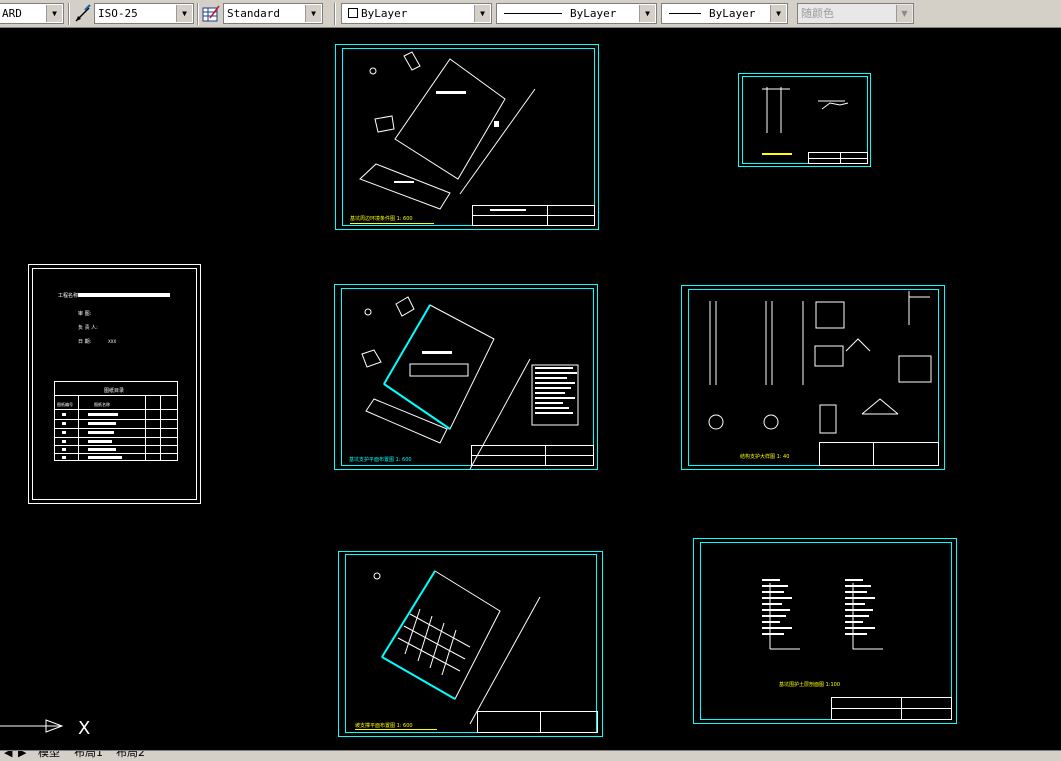  Describe the element at coordinates (817, 13) in the screenshot. I see `plot-style-value: 随颜色` at that location.